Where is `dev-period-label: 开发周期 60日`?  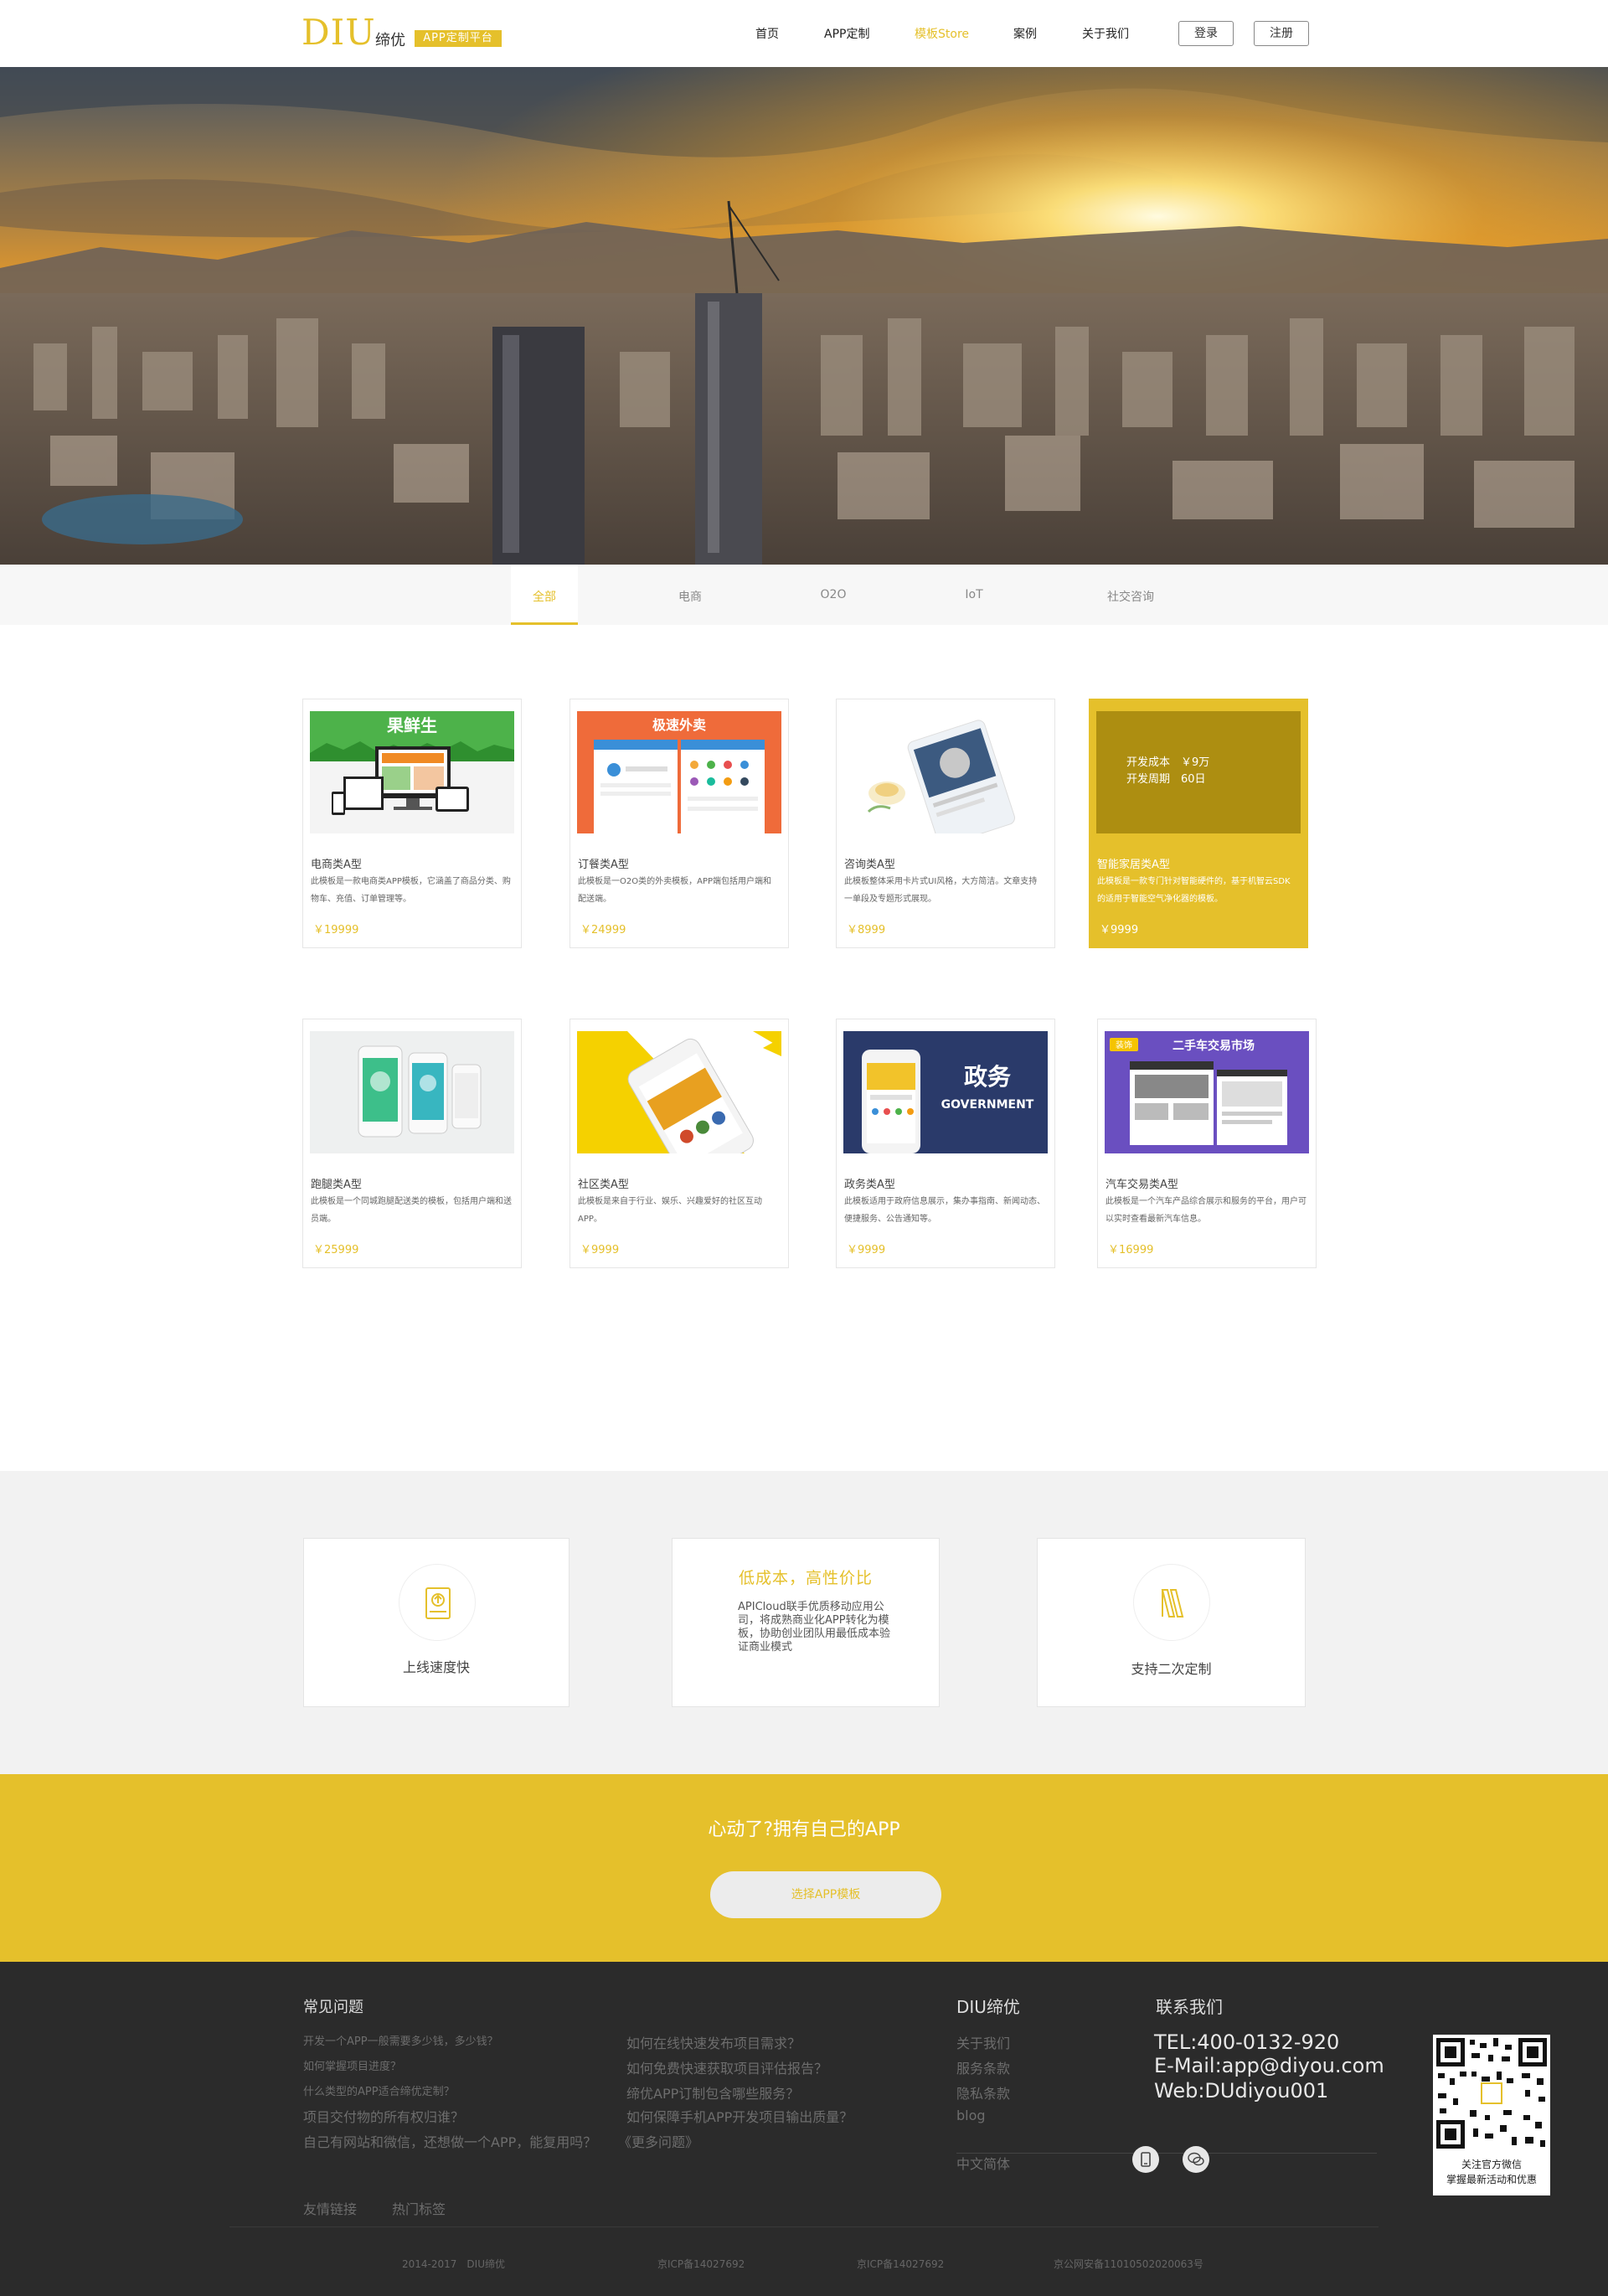
dev-period-label: 开发周期 60日 is located at coordinates (1166, 779).